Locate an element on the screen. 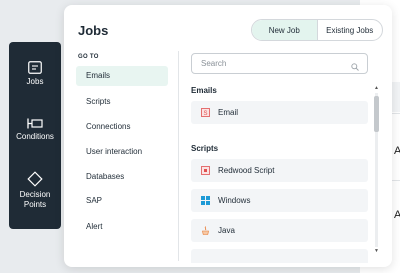  toolbar-item-conditions: Conditions is located at coordinates (35, 130).